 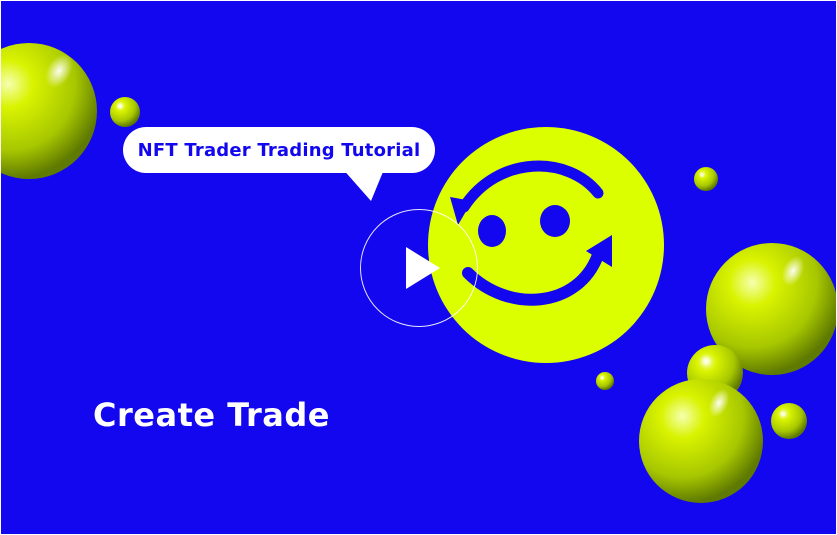 I want to click on sphere-top-left-large, so click(x=49, y=111).